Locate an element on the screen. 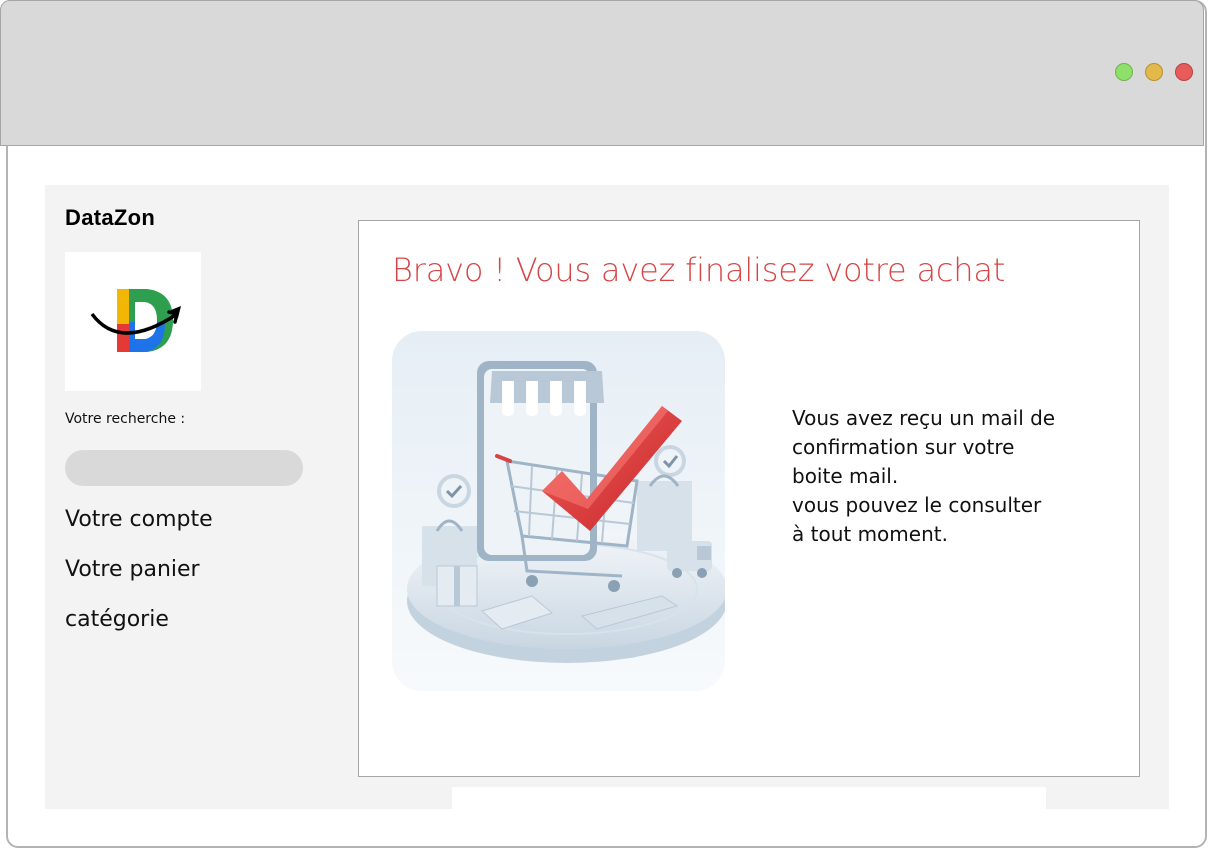 The image size is (1209, 850). footer-placeholder is located at coordinates (749, 799).